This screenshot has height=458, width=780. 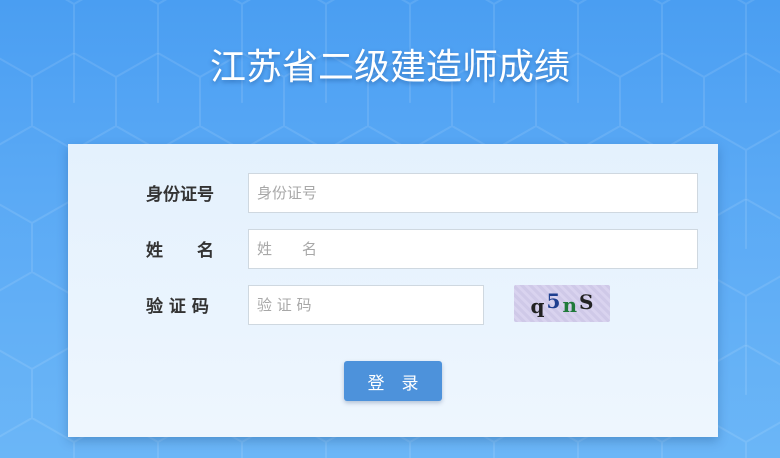 What do you see at coordinates (180, 251) in the screenshot?
I see `name-label: 姓 名` at bounding box center [180, 251].